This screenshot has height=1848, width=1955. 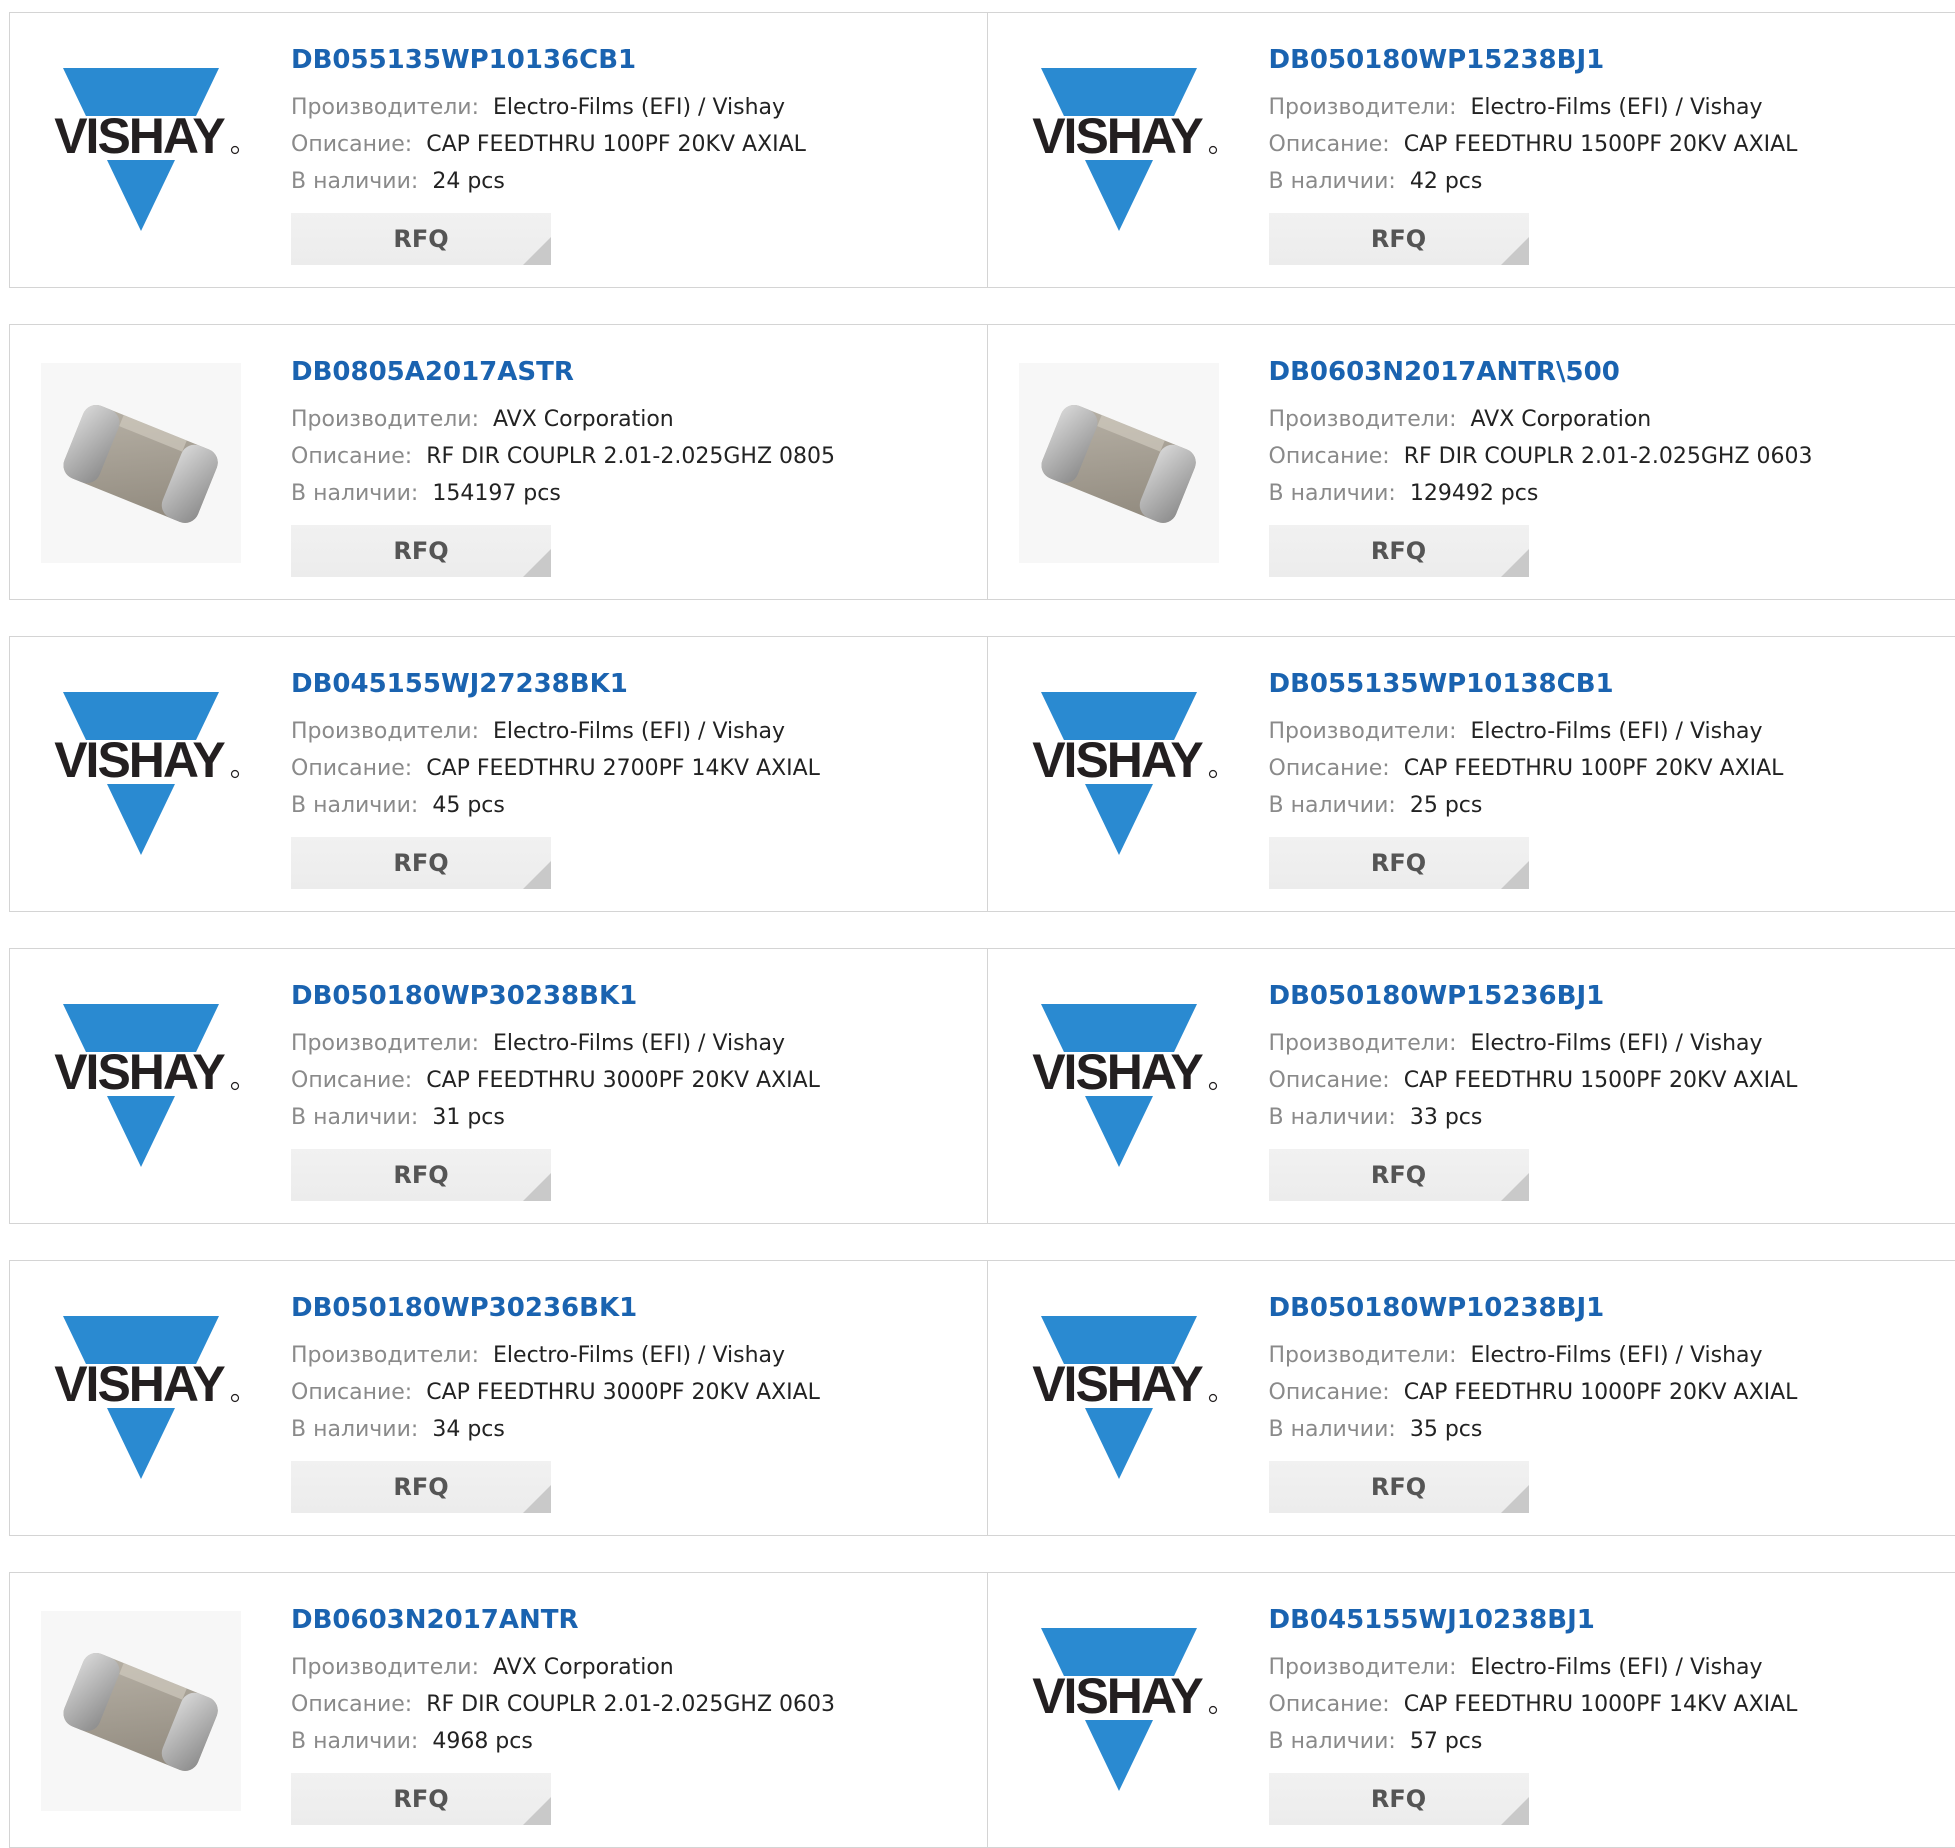 I want to click on part-number-link: DB0603N2017ANTR, so click(x=634, y=1620).